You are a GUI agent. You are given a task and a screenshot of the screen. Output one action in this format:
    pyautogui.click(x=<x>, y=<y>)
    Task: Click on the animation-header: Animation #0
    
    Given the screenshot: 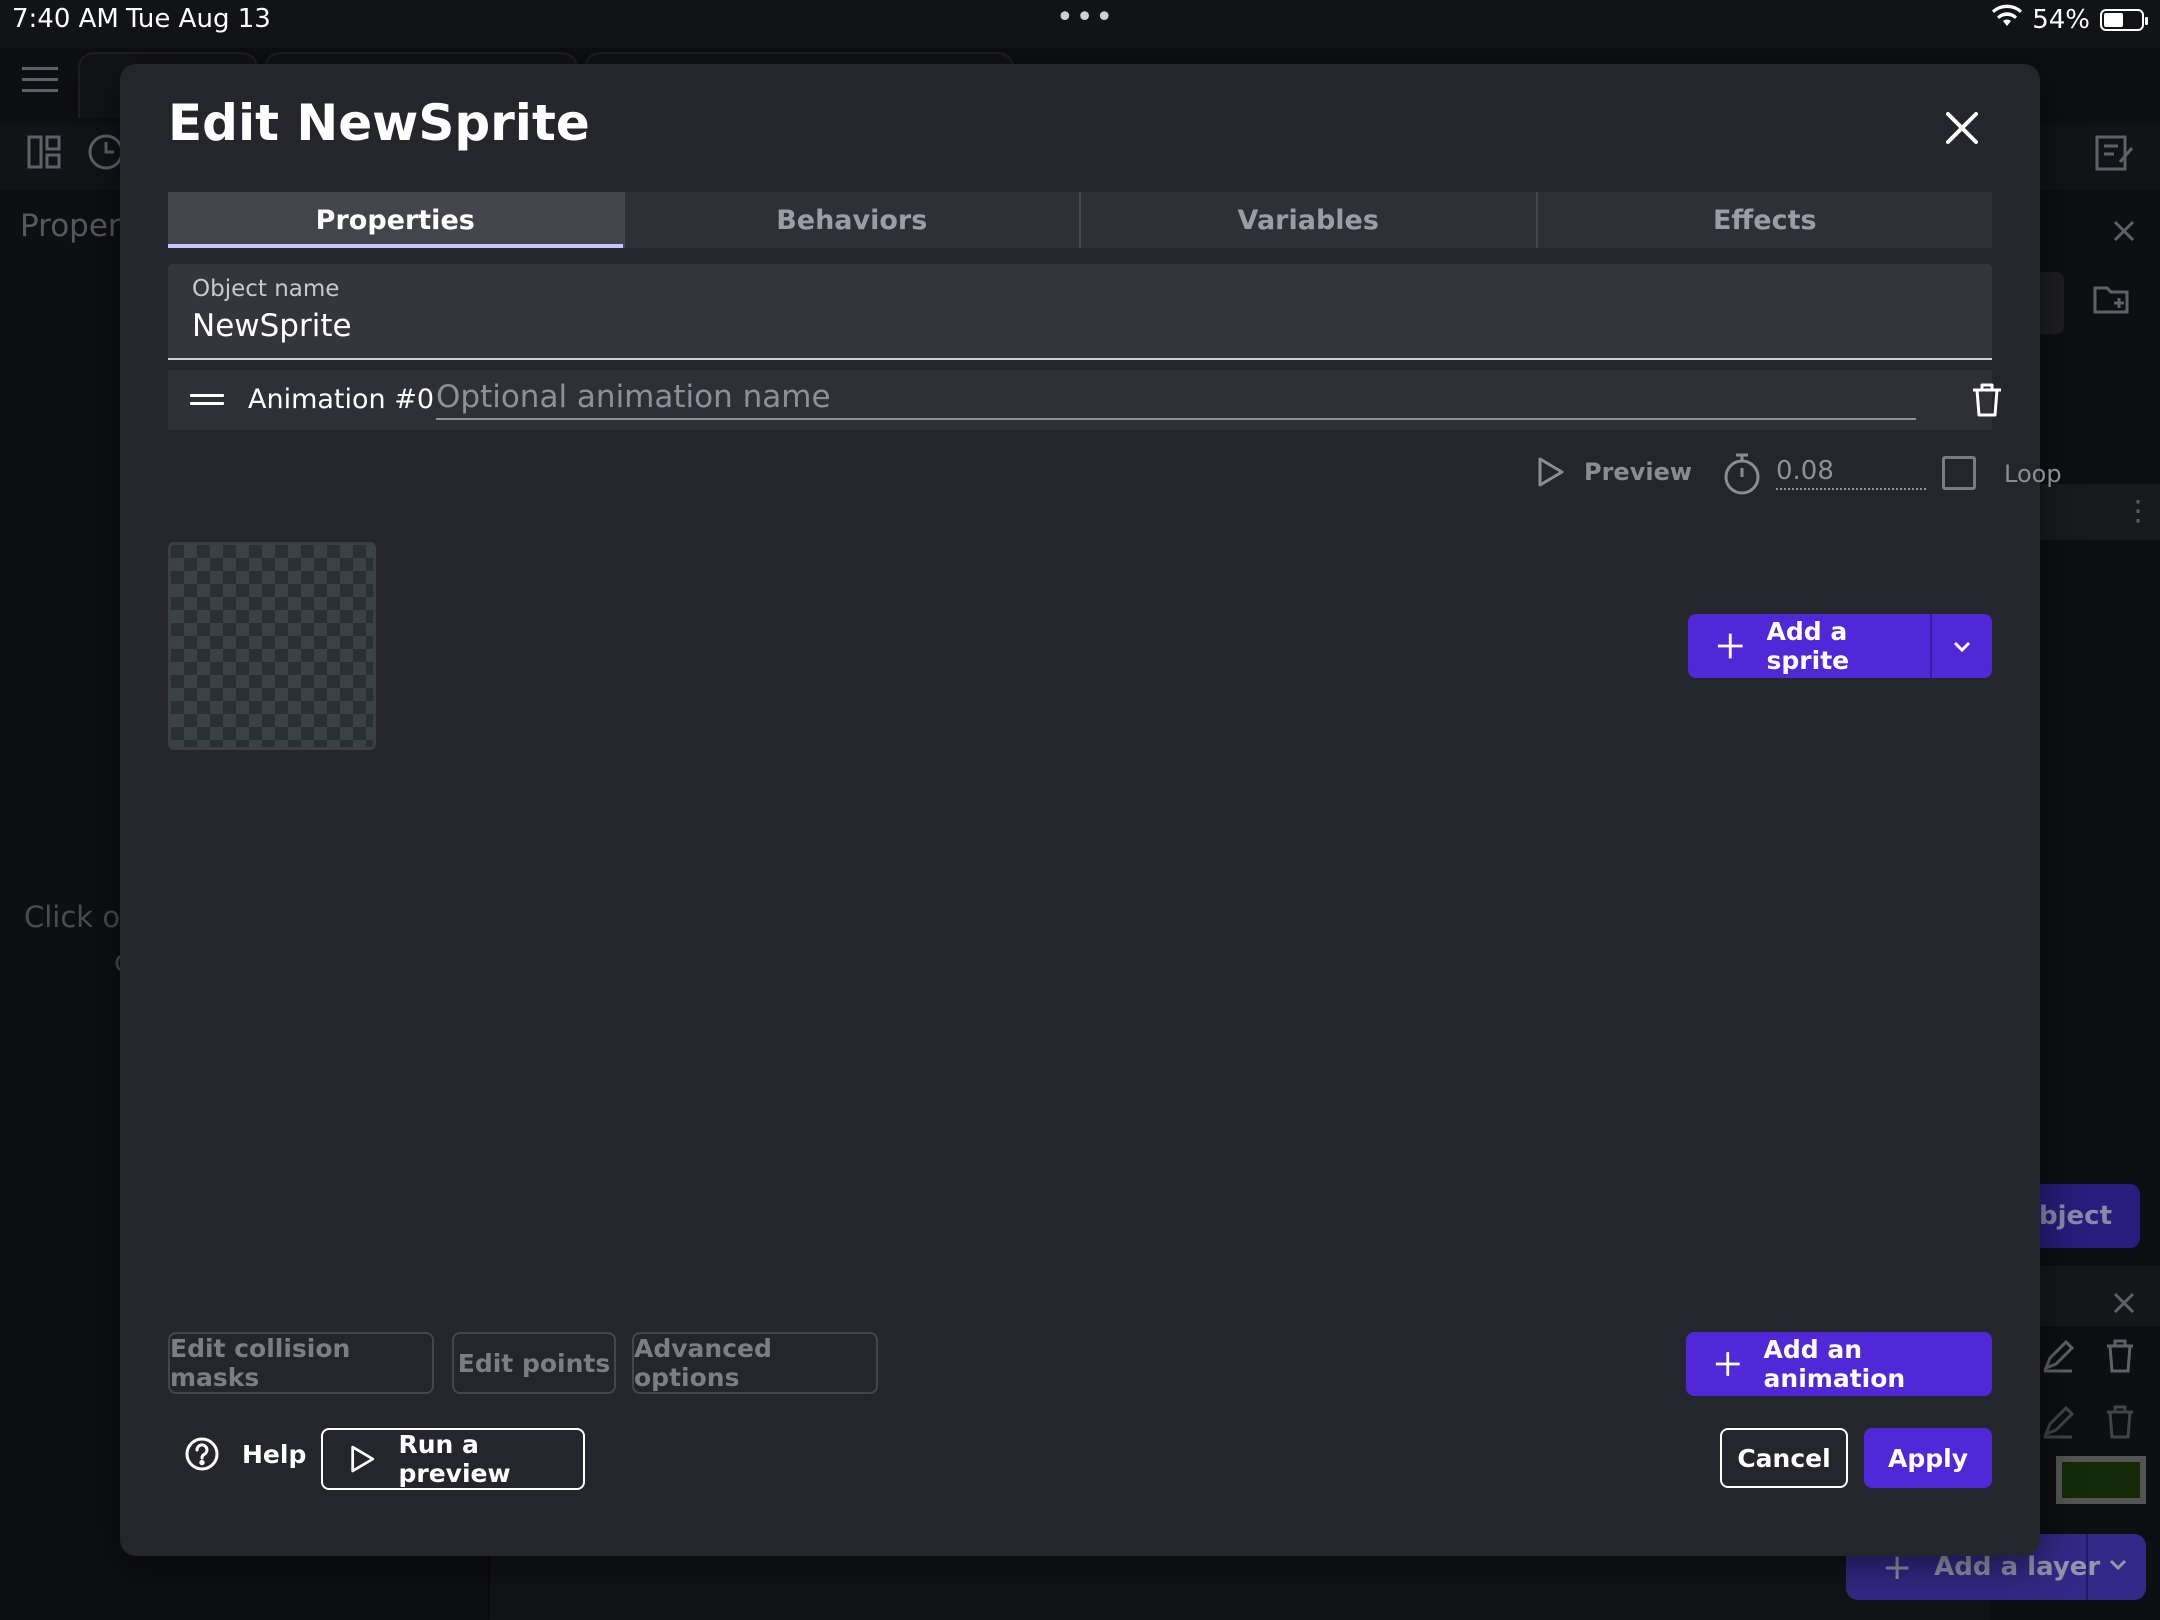 What is the action you would take?
    pyautogui.click(x=1084, y=400)
    